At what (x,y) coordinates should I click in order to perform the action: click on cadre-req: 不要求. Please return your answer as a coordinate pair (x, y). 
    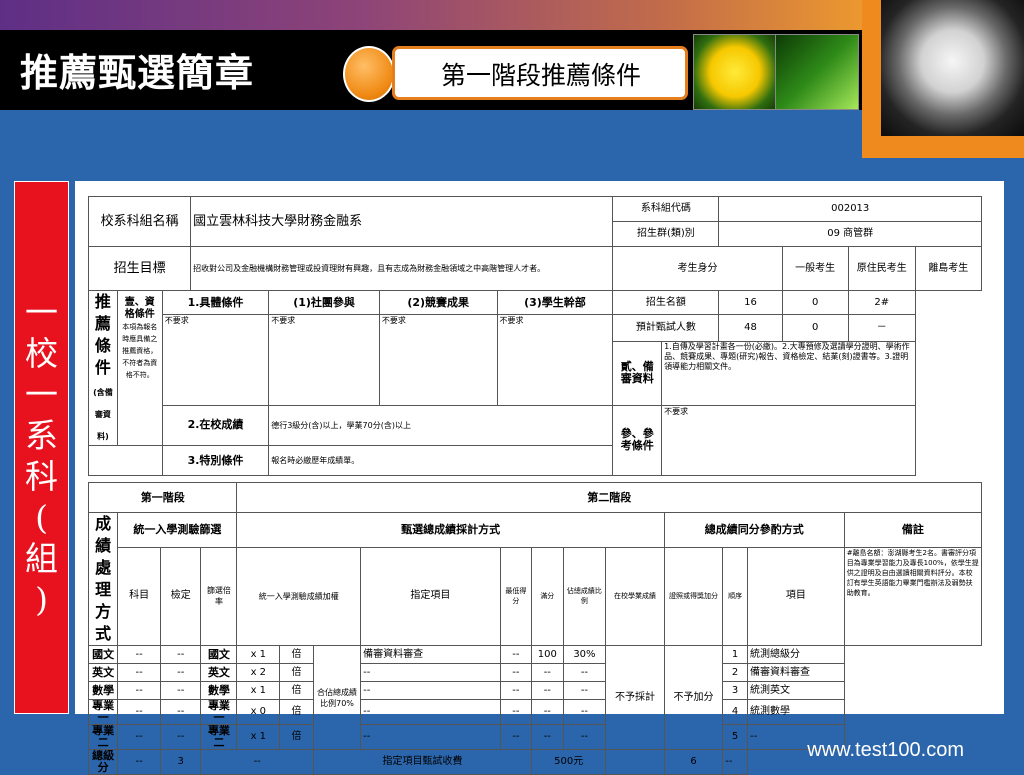
    Looking at the image, I should click on (555, 360).